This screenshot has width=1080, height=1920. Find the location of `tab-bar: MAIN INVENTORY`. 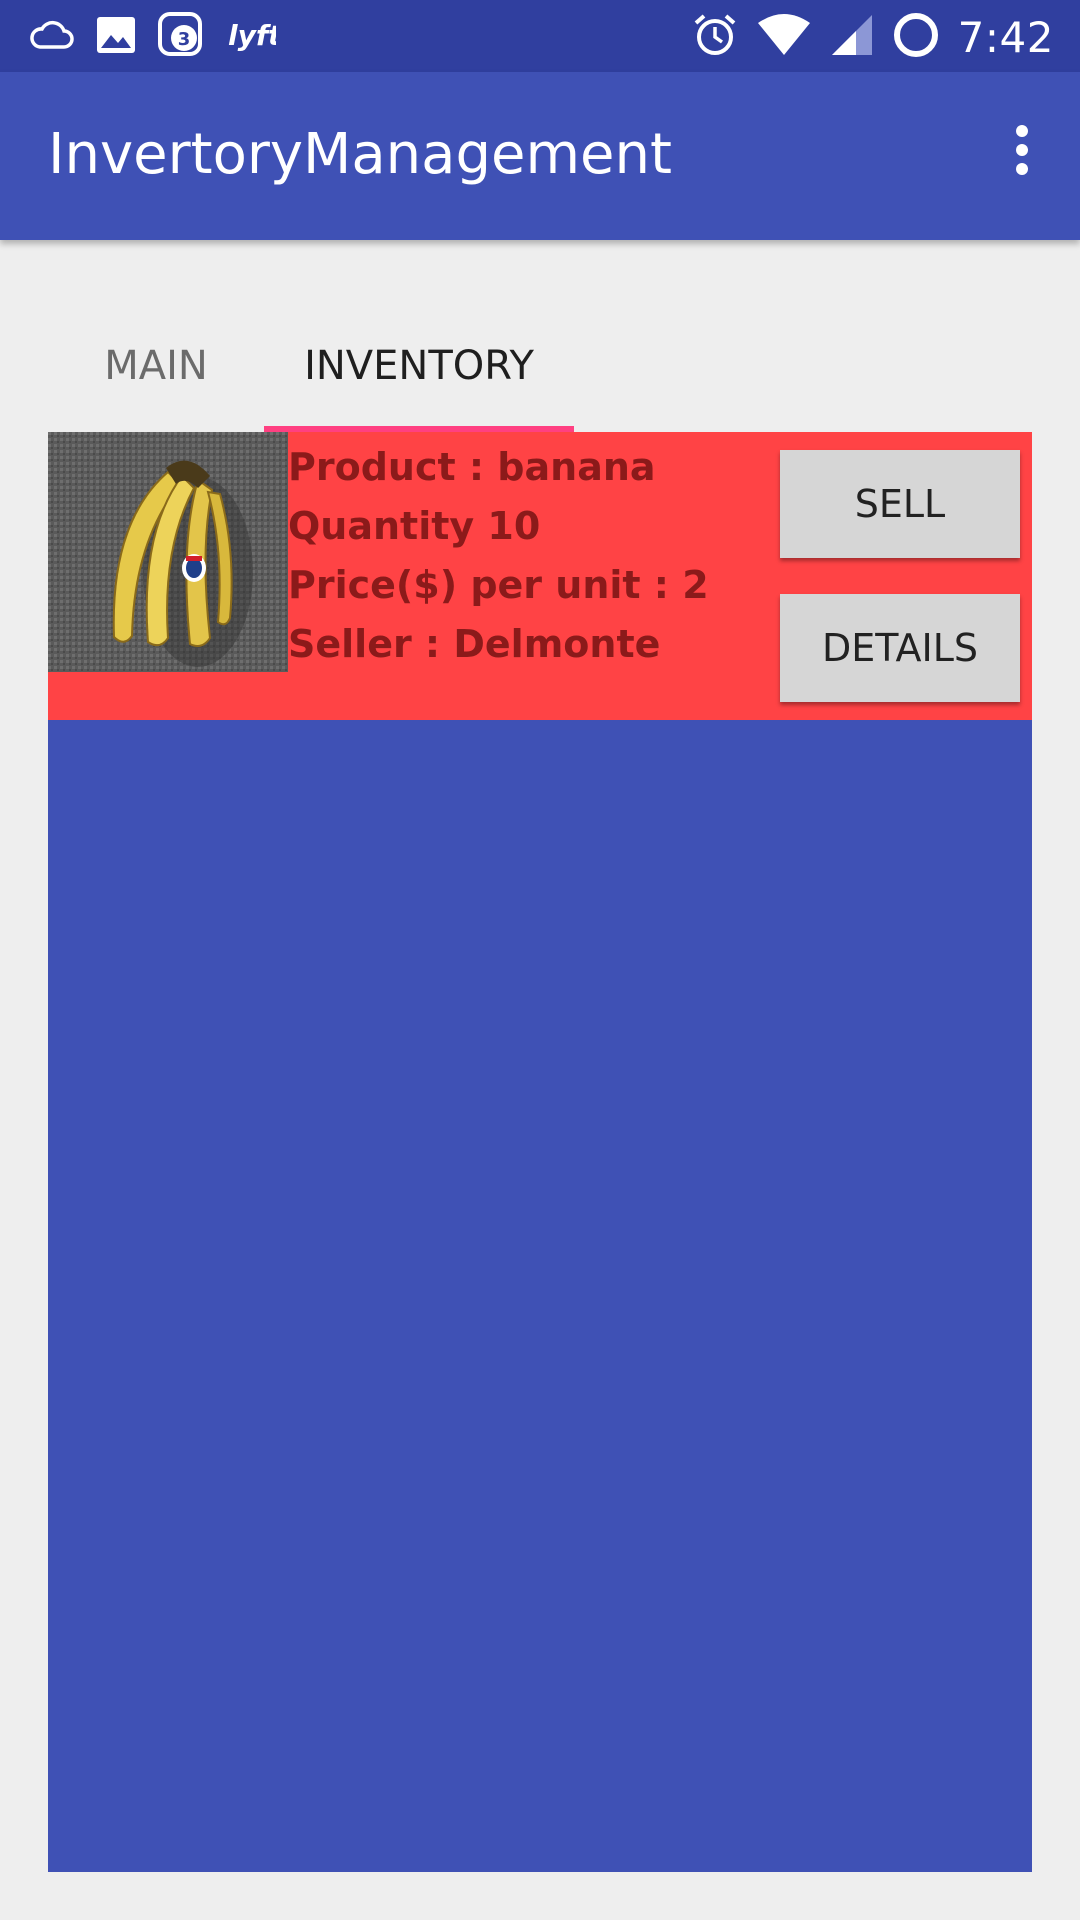

tab-bar: MAIN INVENTORY is located at coordinates (540, 366).